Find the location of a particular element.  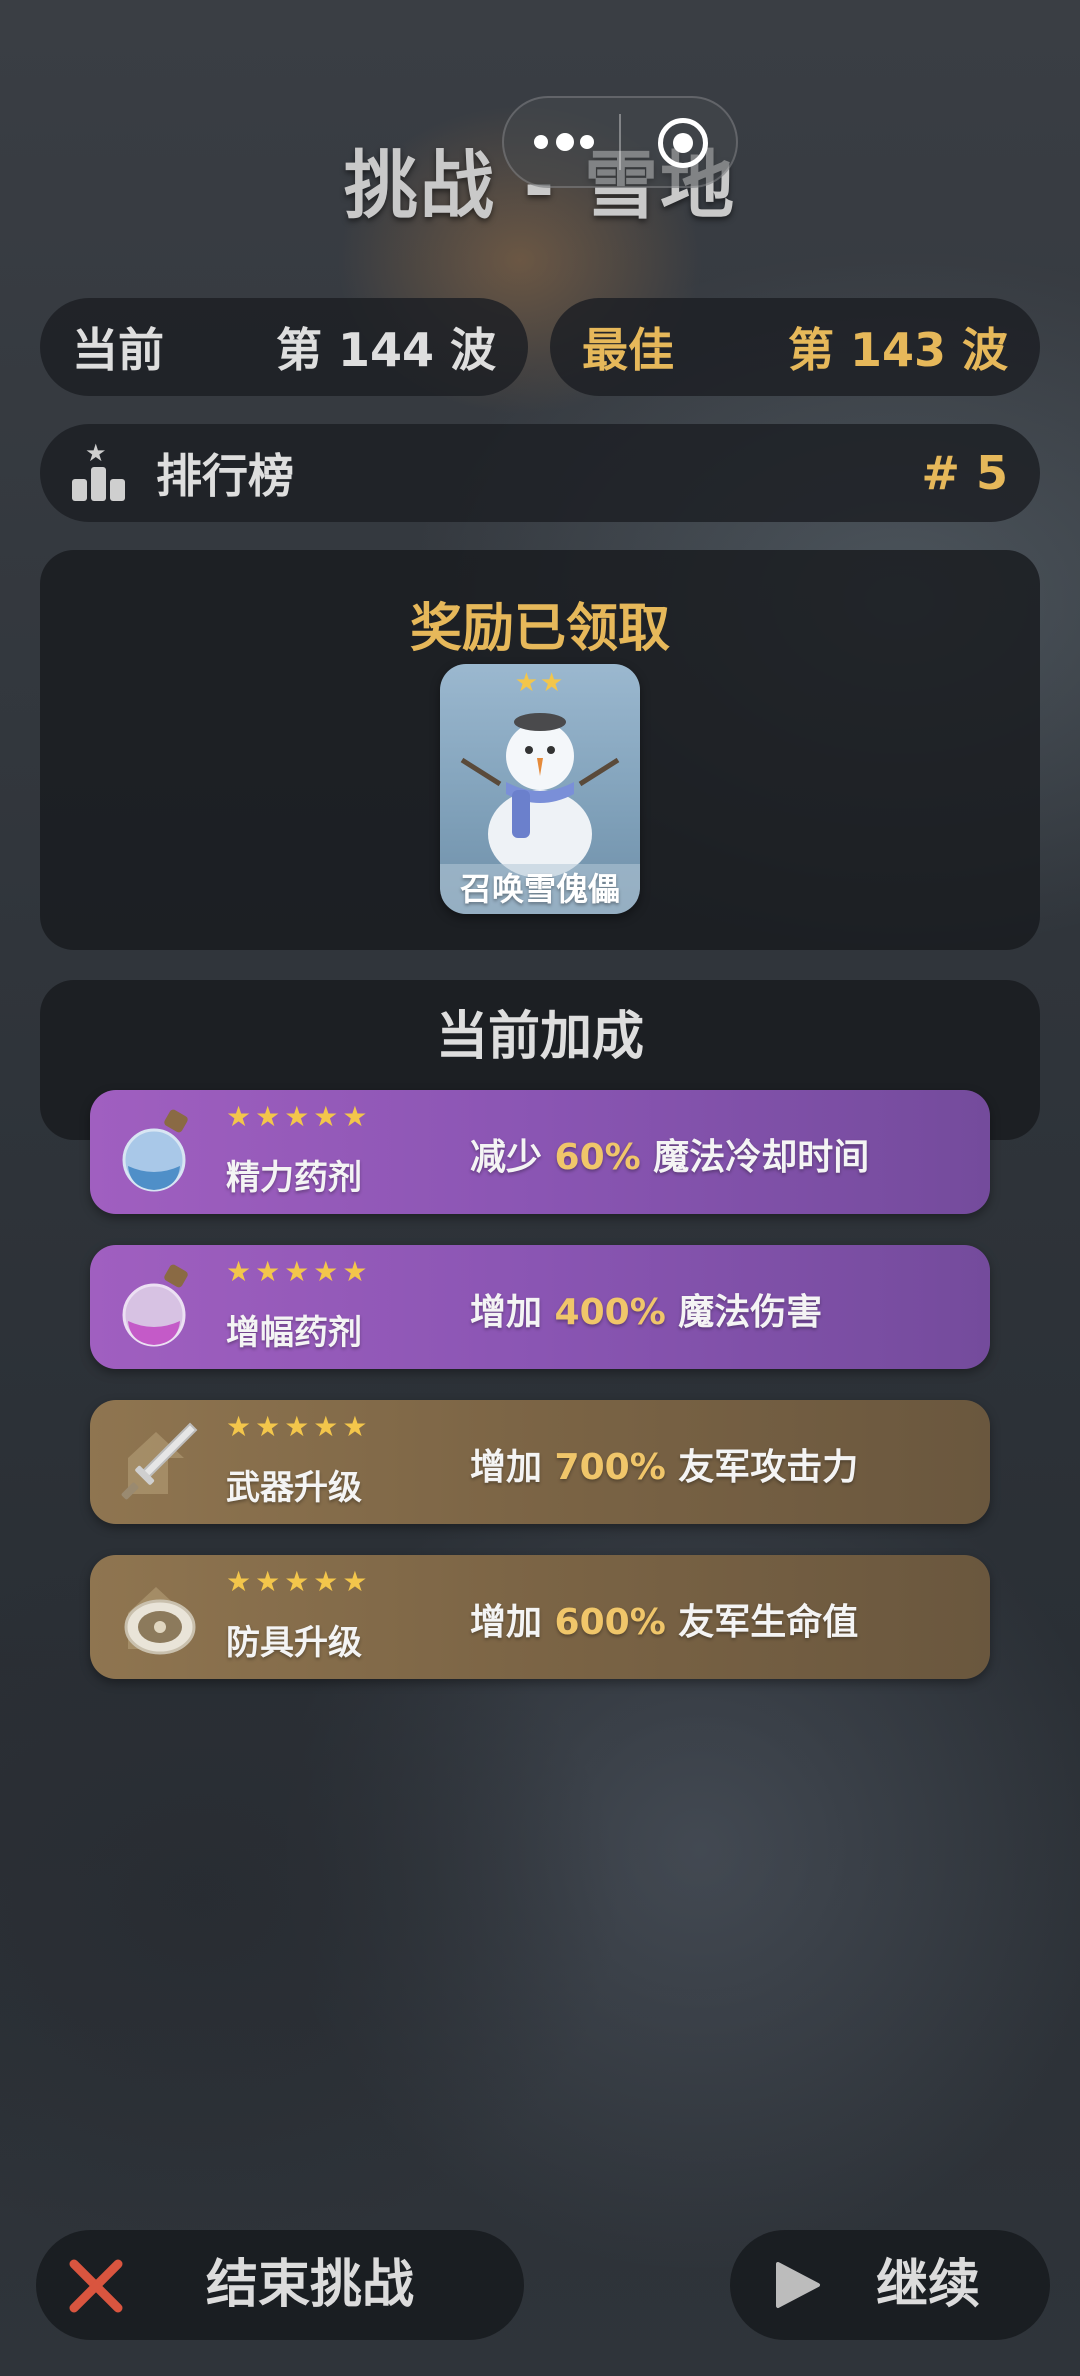

close-icon is located at coordinates (96, 2286).